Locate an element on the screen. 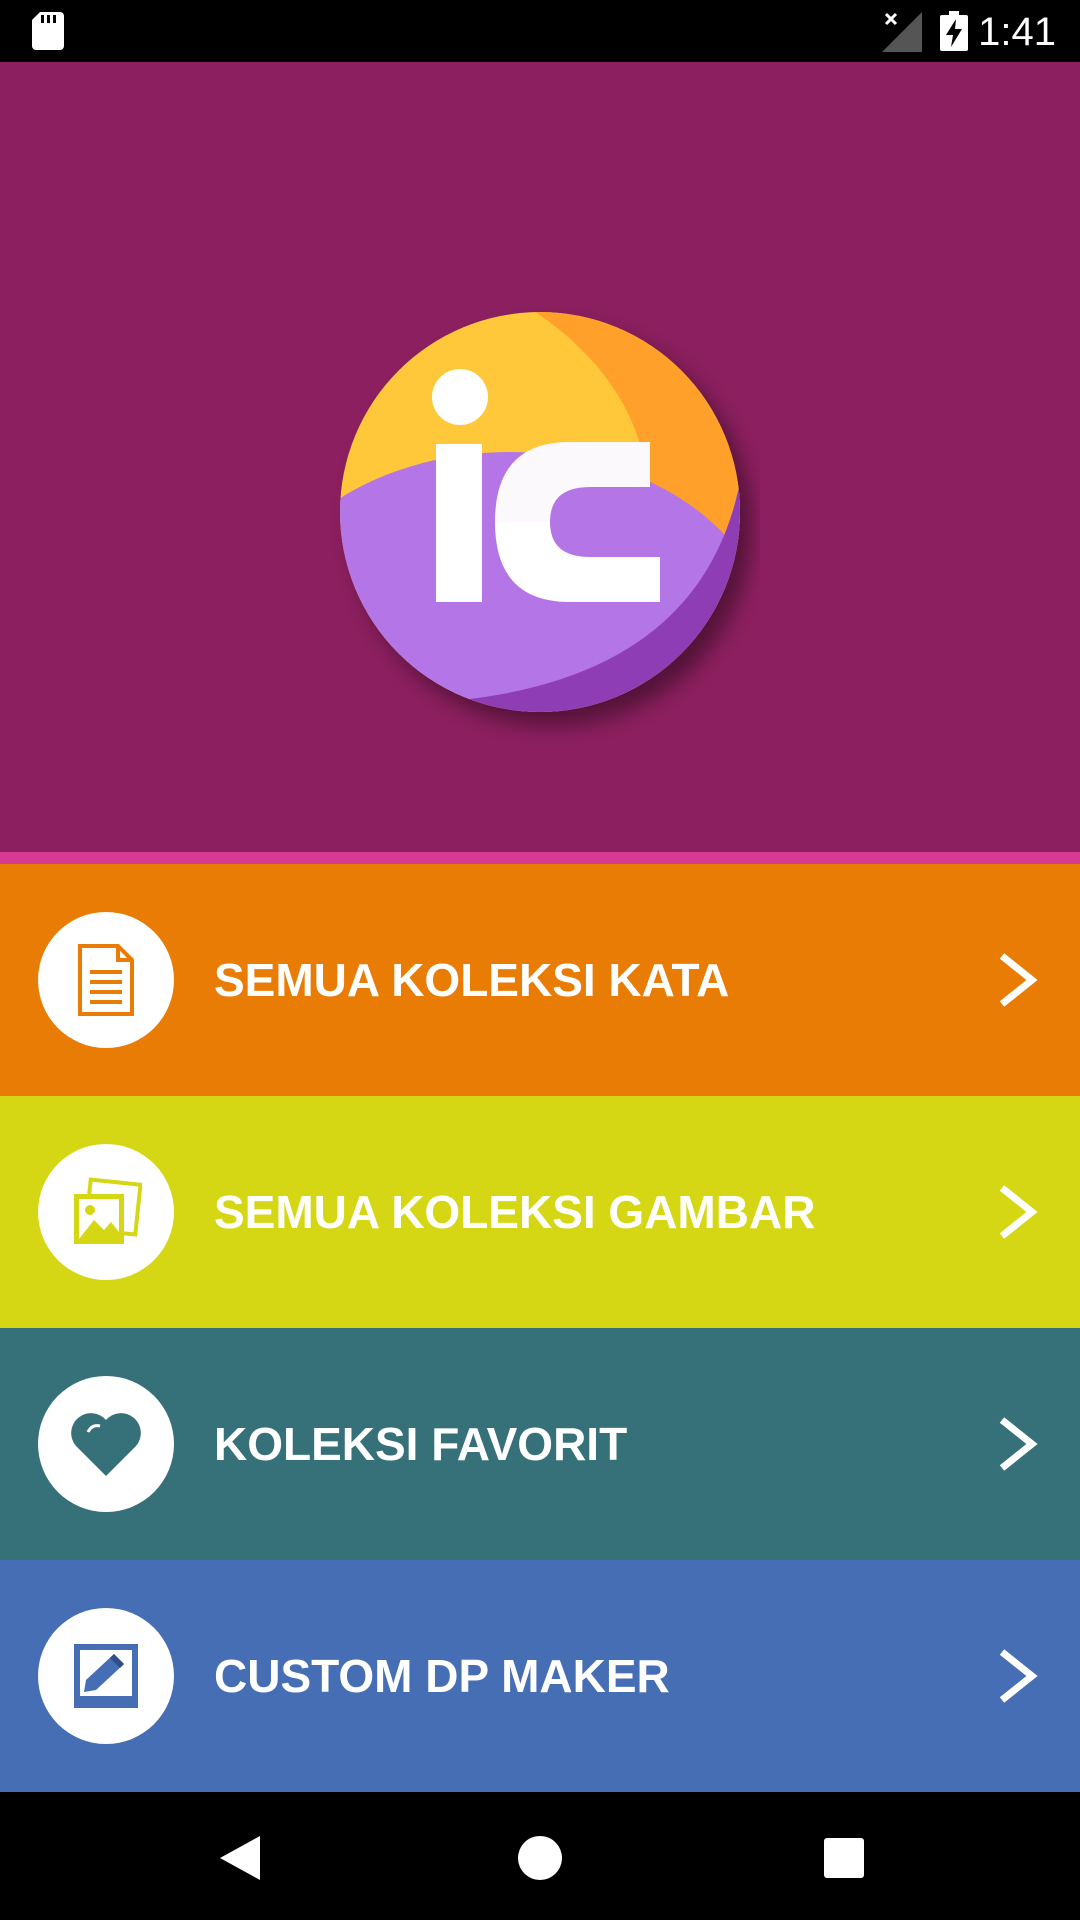 The image size is (1080, 1920). menu-item-label: CUSTOM DP MAKER is located at coordinates (442, 1676).